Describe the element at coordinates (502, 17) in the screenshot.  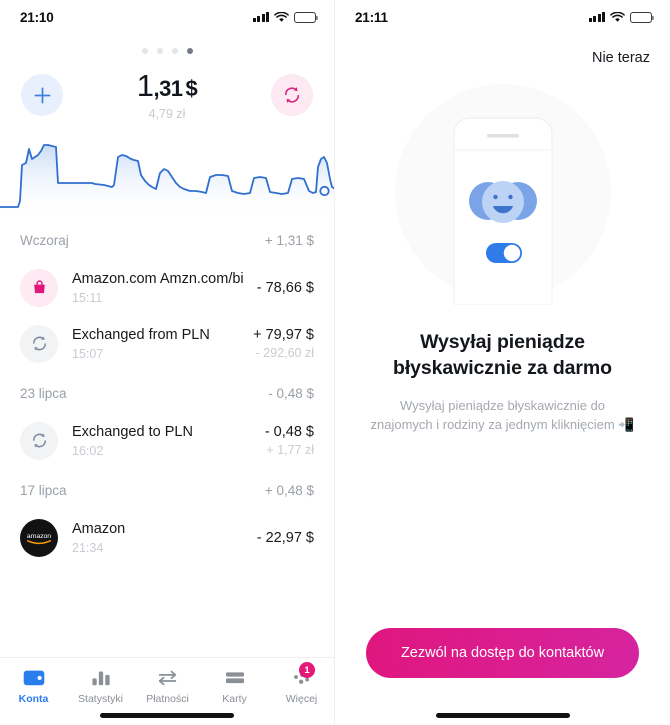
I see `status-bar-right: 21:11` at that location.